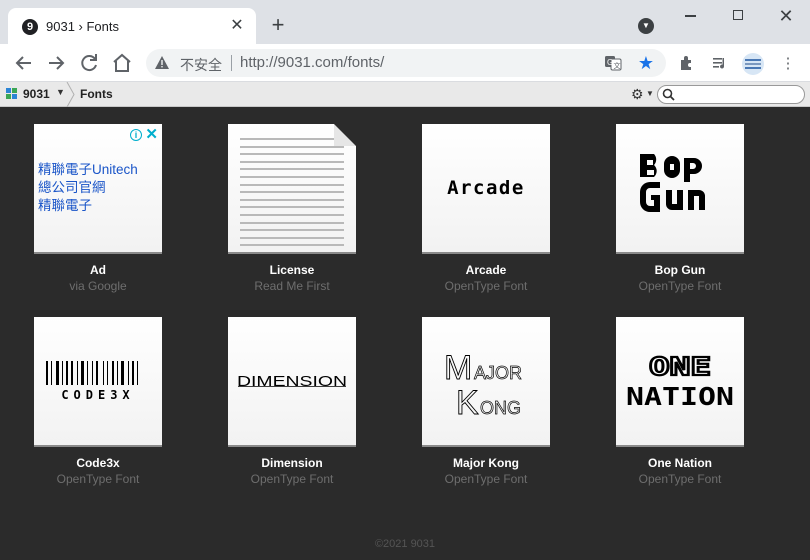 This screenshot has width=810, height=560. Describe the element at coordinates (680, 366) in the screenshot. I see `preview-line-one: ONE` at that location.